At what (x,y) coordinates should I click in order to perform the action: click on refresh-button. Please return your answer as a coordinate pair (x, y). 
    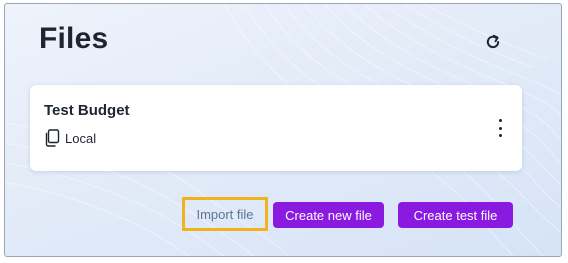
    Looking at the image, I should click on (493, 42).